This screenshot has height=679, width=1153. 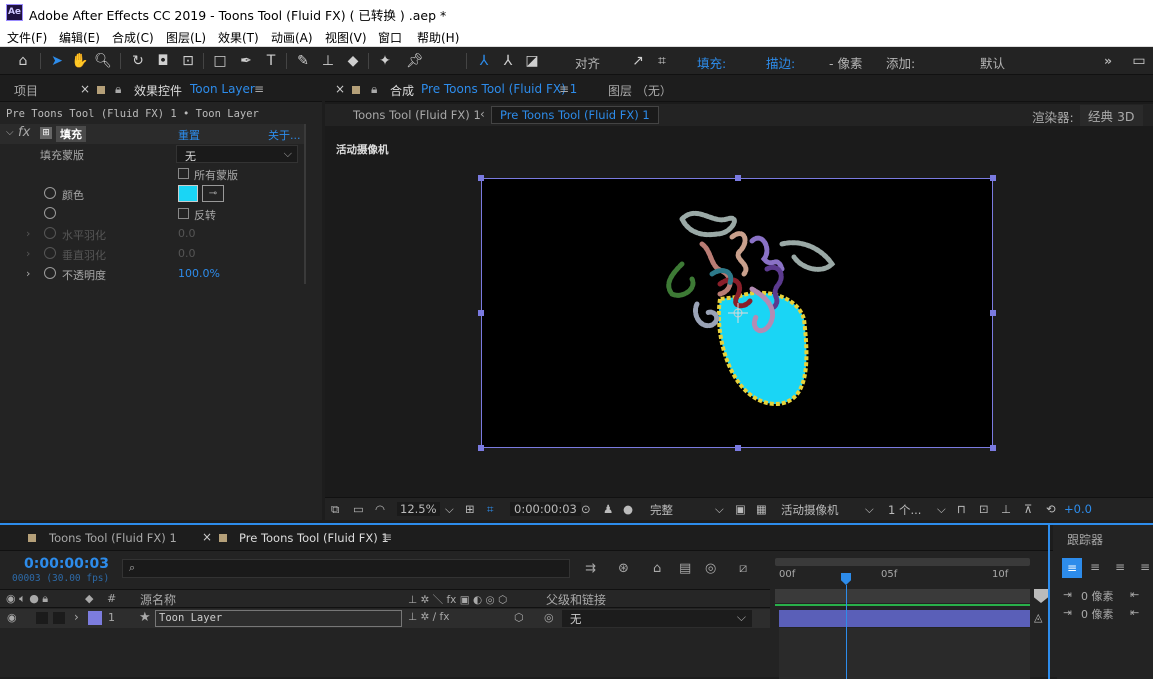 I want to click on workspace-default: 默认, so click(x=992, y=62).